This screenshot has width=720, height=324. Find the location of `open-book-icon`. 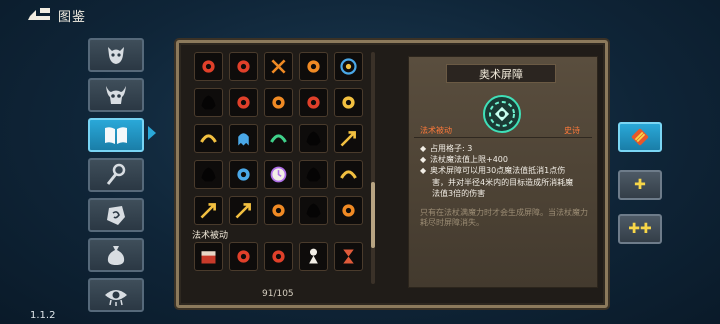

open-book-icon is located at coordinates (116, 135).